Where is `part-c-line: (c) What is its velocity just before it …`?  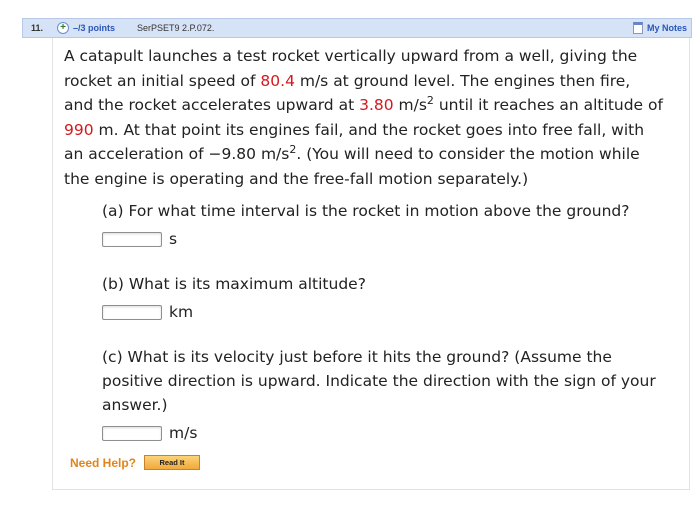 part-c-line: (c) What is its velocity just before it … is located at coordinates (357, 357).